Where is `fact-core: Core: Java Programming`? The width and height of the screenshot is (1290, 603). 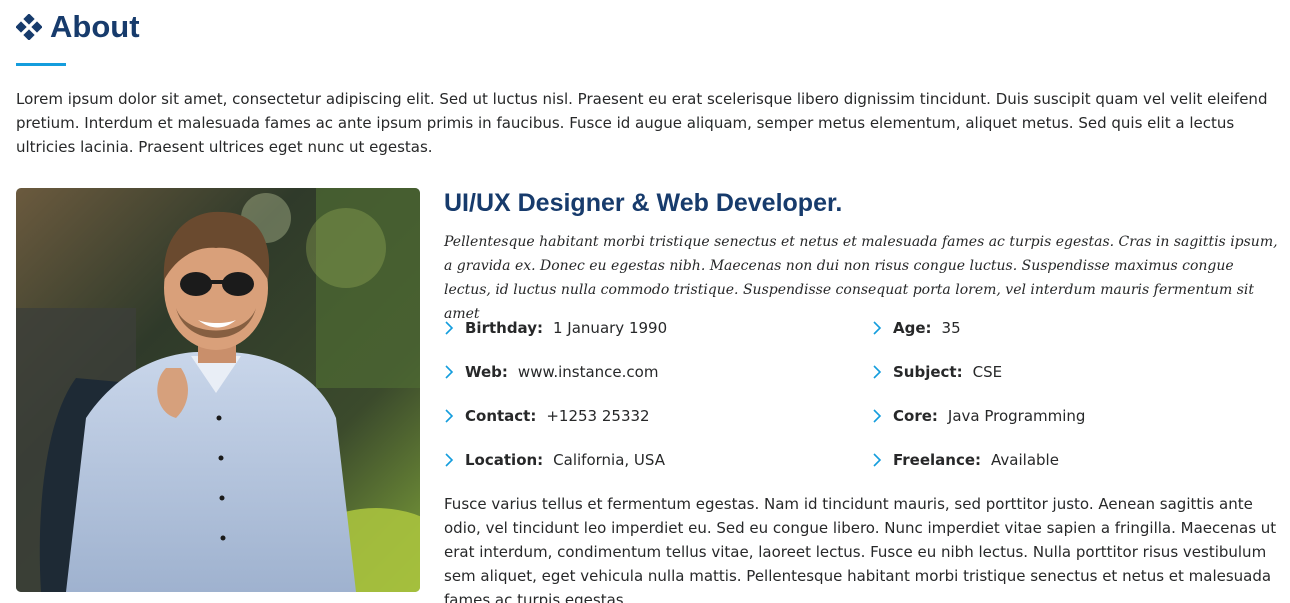 fact-core: Core: Java Programming is located at coordinates (1078, 416).